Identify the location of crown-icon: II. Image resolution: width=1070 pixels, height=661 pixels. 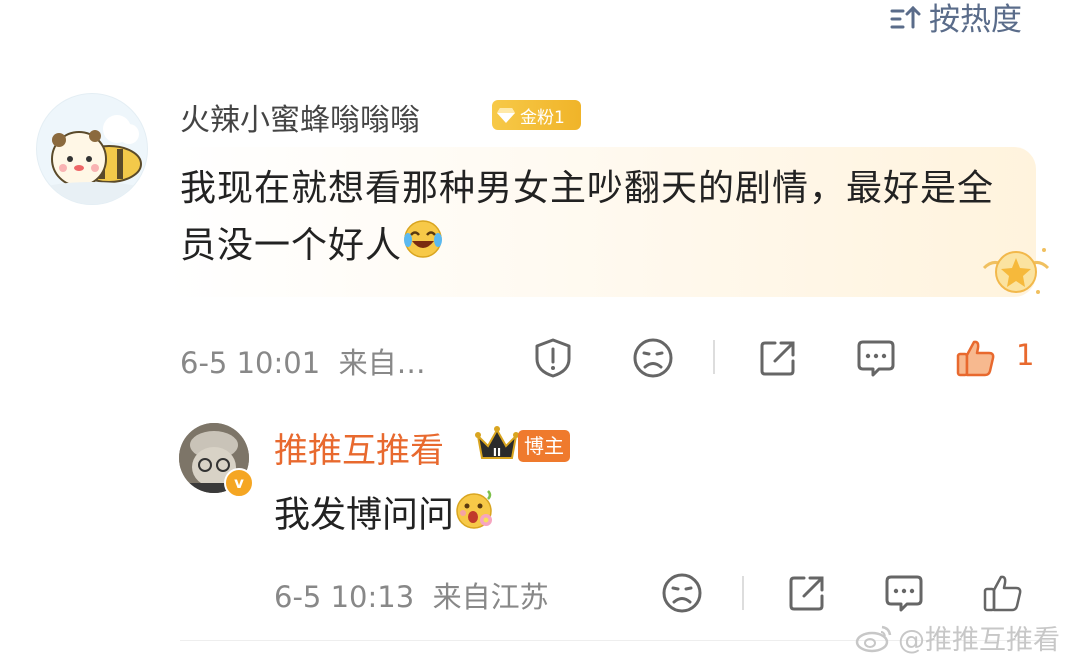
(497, 446).